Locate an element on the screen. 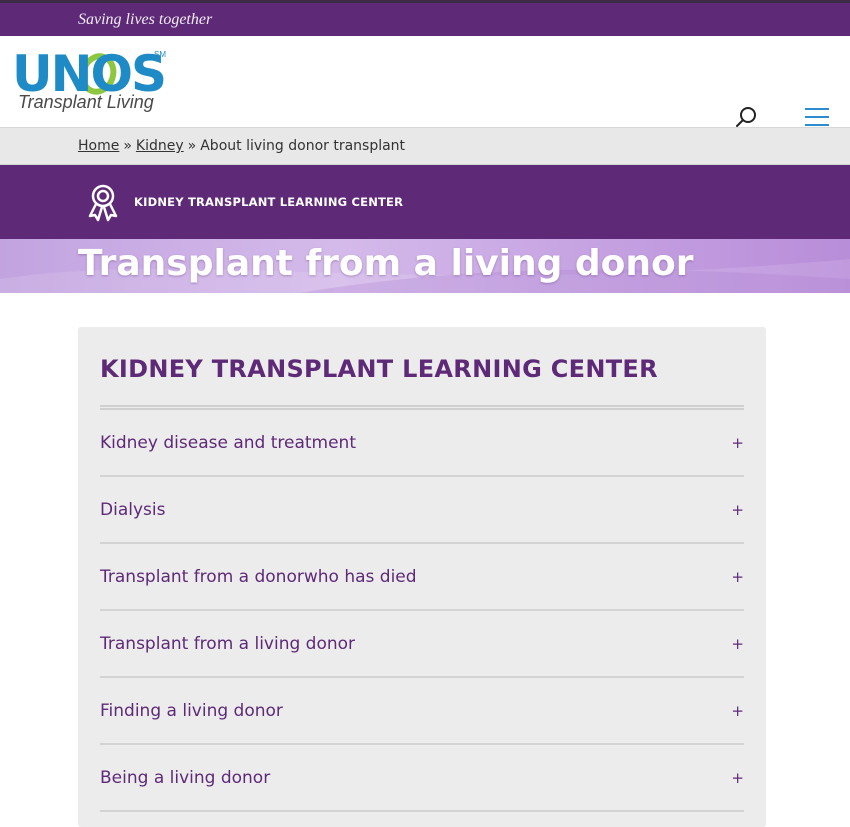  accordion-item-deceased-donor: Transplant from a donorwho has died + is located at coordinates (422, 577).